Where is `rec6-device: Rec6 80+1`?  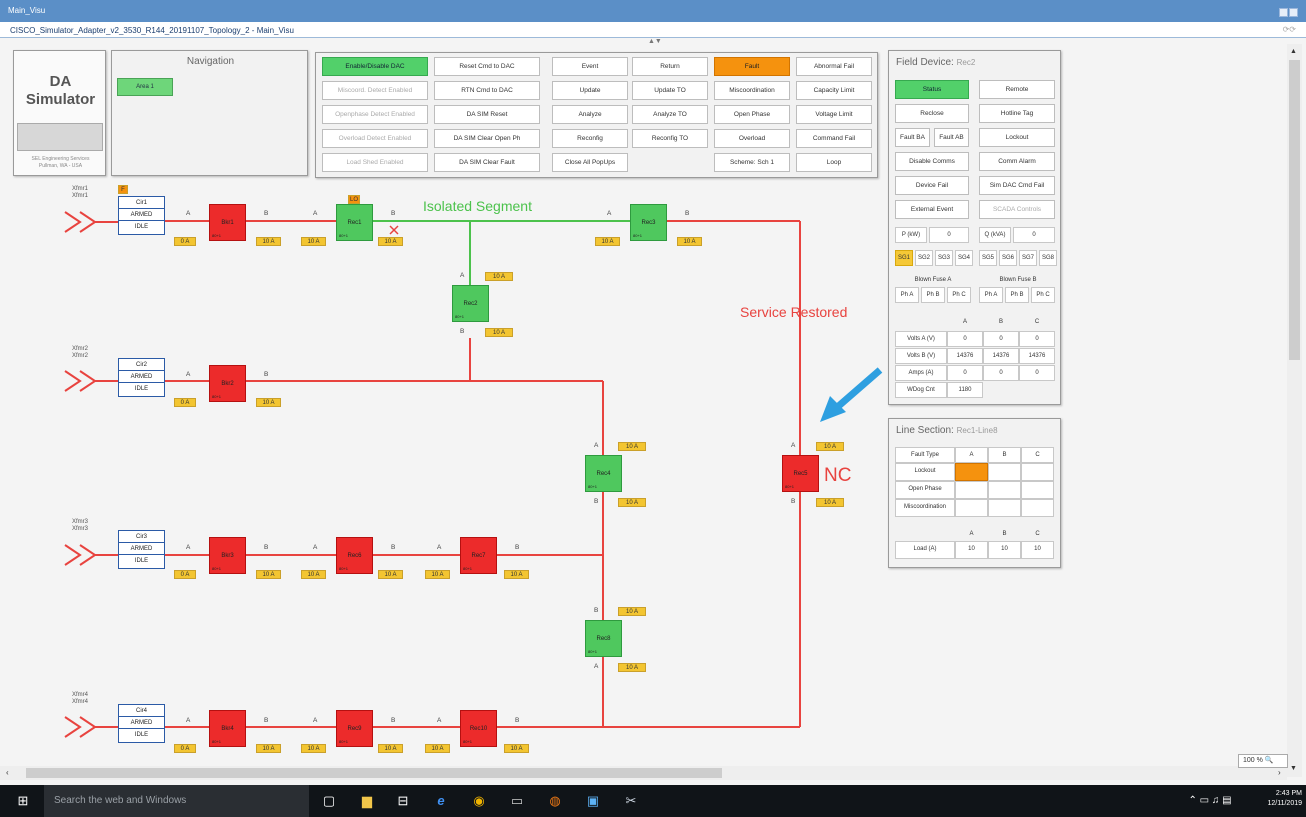 rec6-device: Rec6 80+1 is located at coordinates (354, 555).